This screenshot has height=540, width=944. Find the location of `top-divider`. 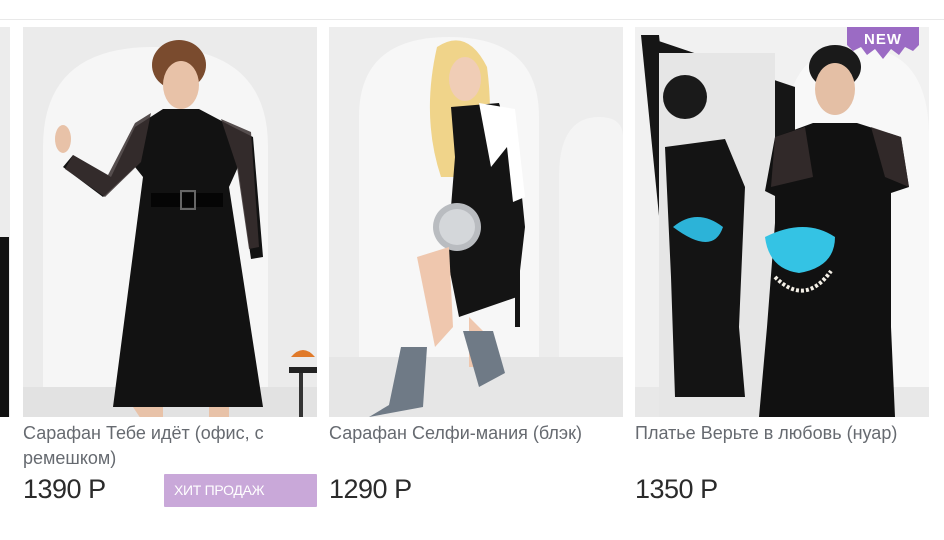

top-divider is located at coordinates (472, 19).